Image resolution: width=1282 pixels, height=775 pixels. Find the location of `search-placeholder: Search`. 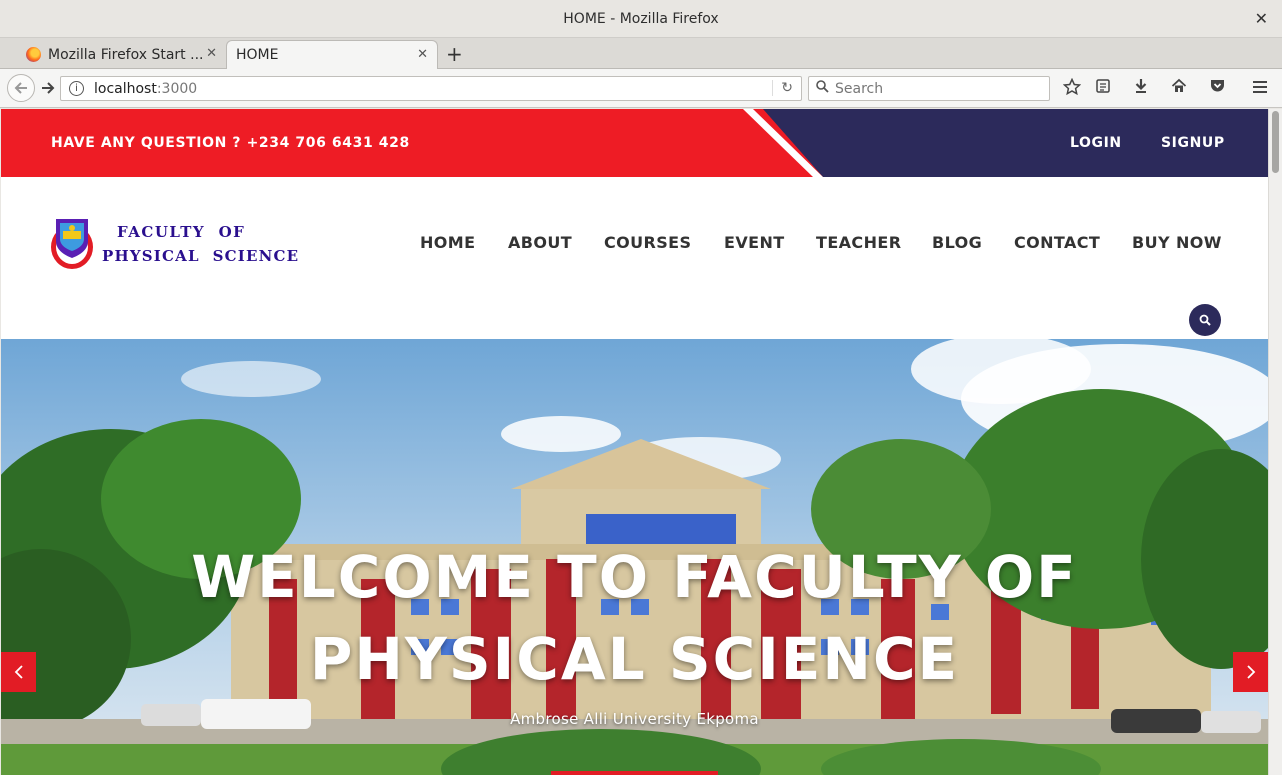

search-placeholder: Search is located at coordinates (859, 88).